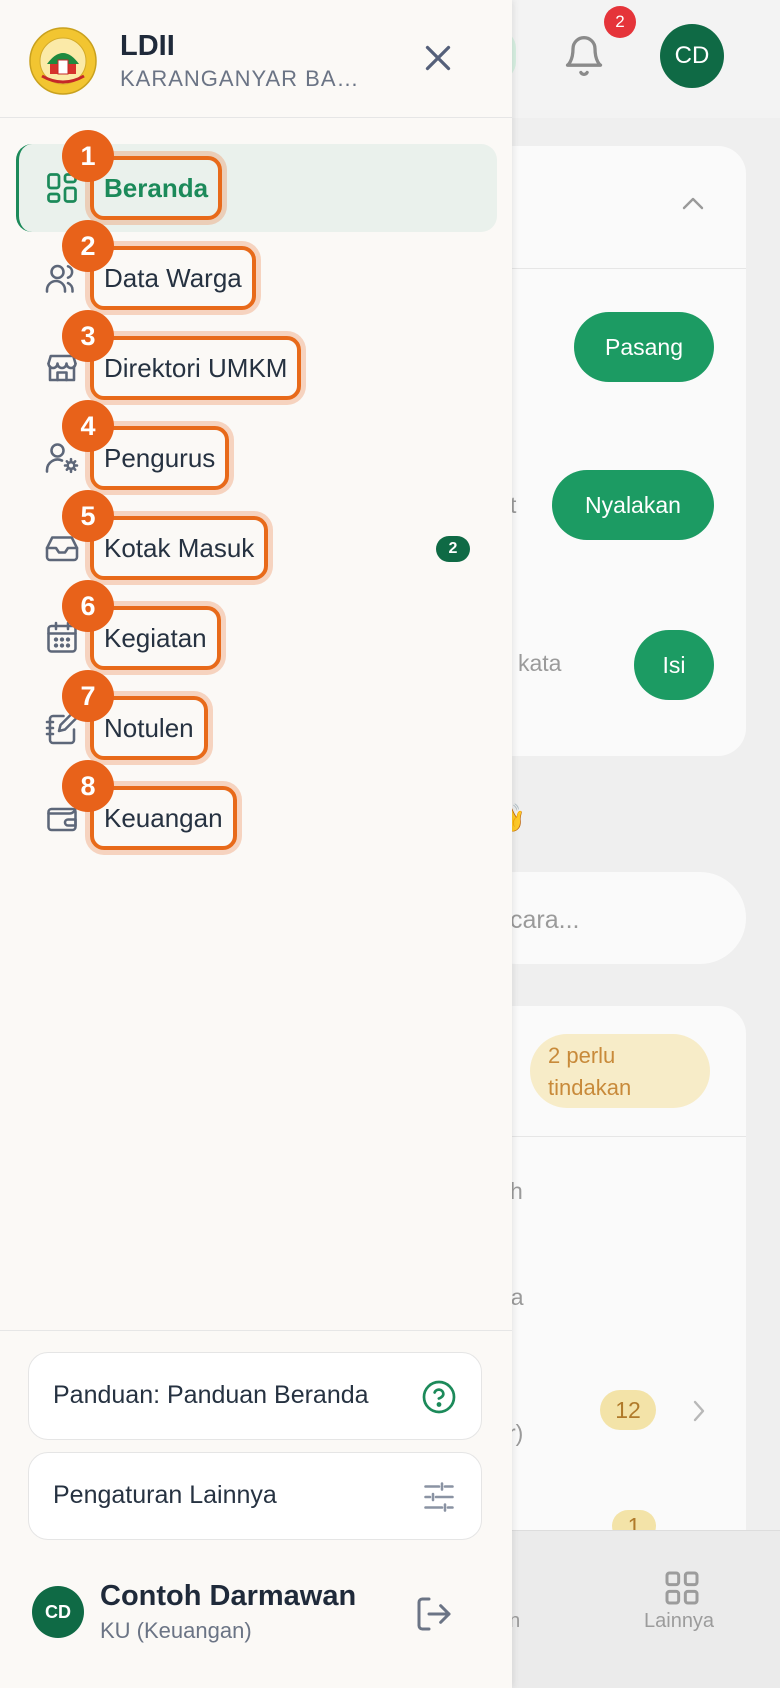 The image size is (780, 1688). What do you see at coordinates (88, 696) in the screenshot?
I see `step-number-badge: 7` at bounding box center [88, 696].